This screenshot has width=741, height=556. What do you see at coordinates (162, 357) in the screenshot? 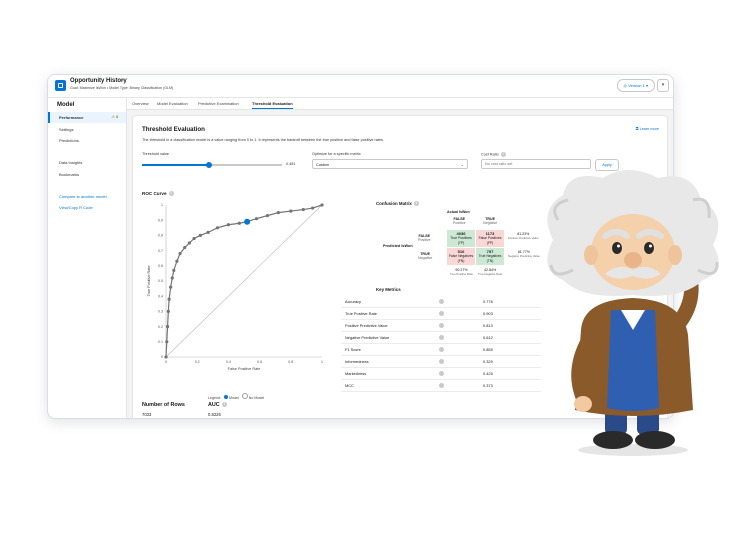
I see `y-tick-label: 0` at bounding box center [162, 357].